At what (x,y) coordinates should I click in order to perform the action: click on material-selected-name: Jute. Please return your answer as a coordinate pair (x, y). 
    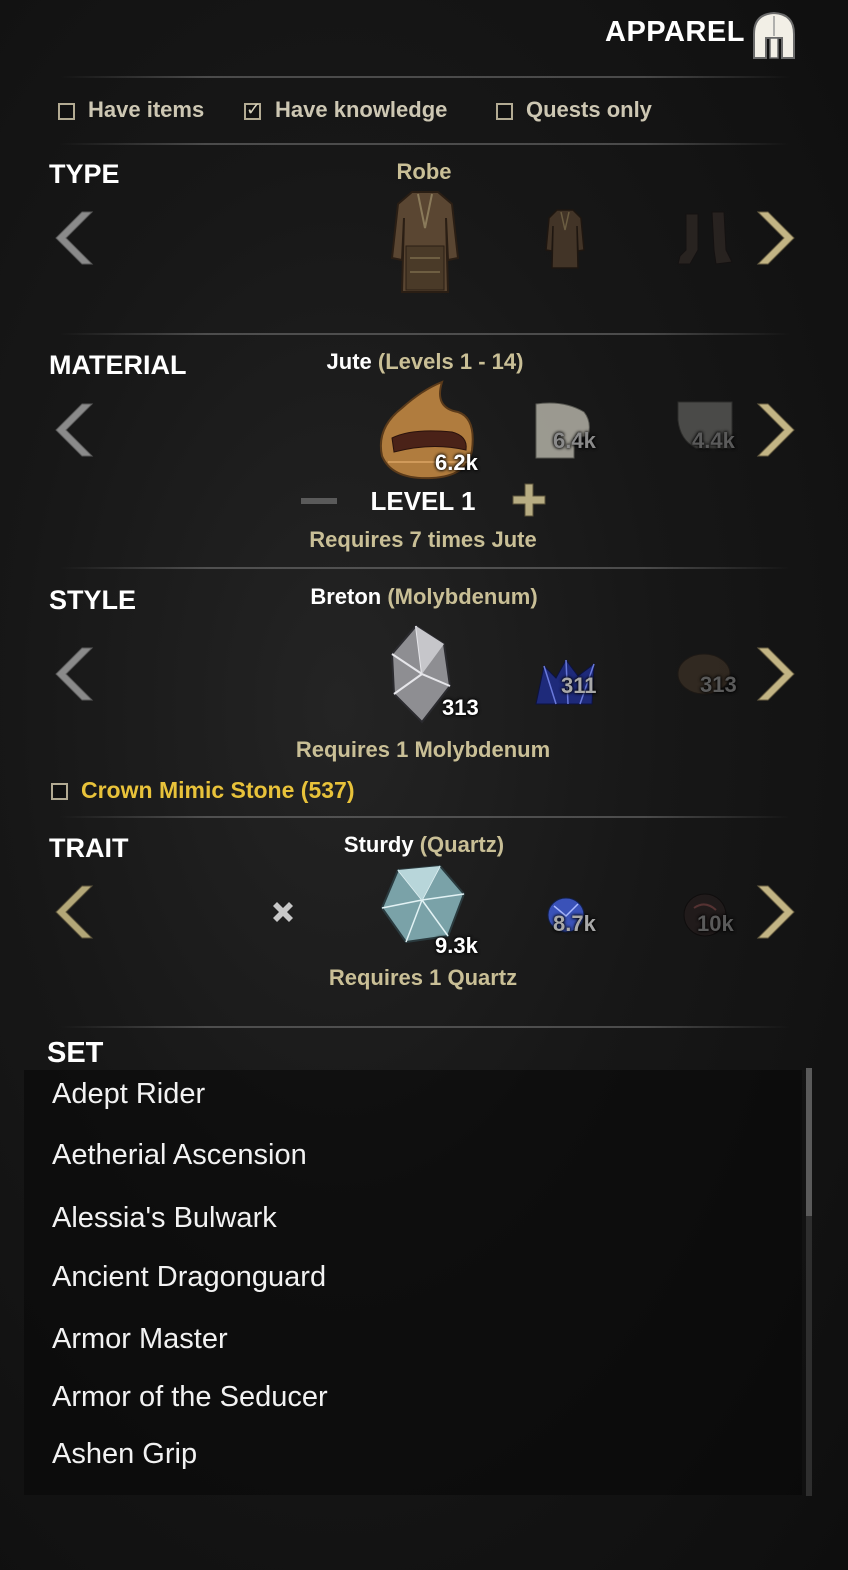
    Looking at the image, I should click on (349, 361).